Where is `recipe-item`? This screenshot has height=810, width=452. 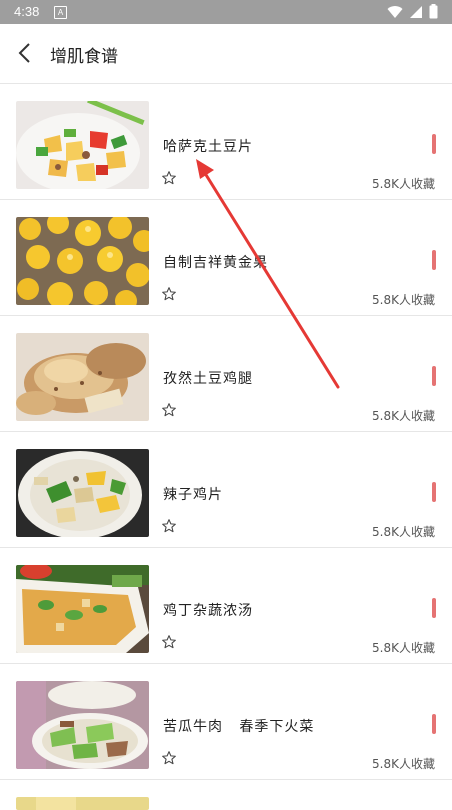
recipe-item is located at coordinates (226, 795).